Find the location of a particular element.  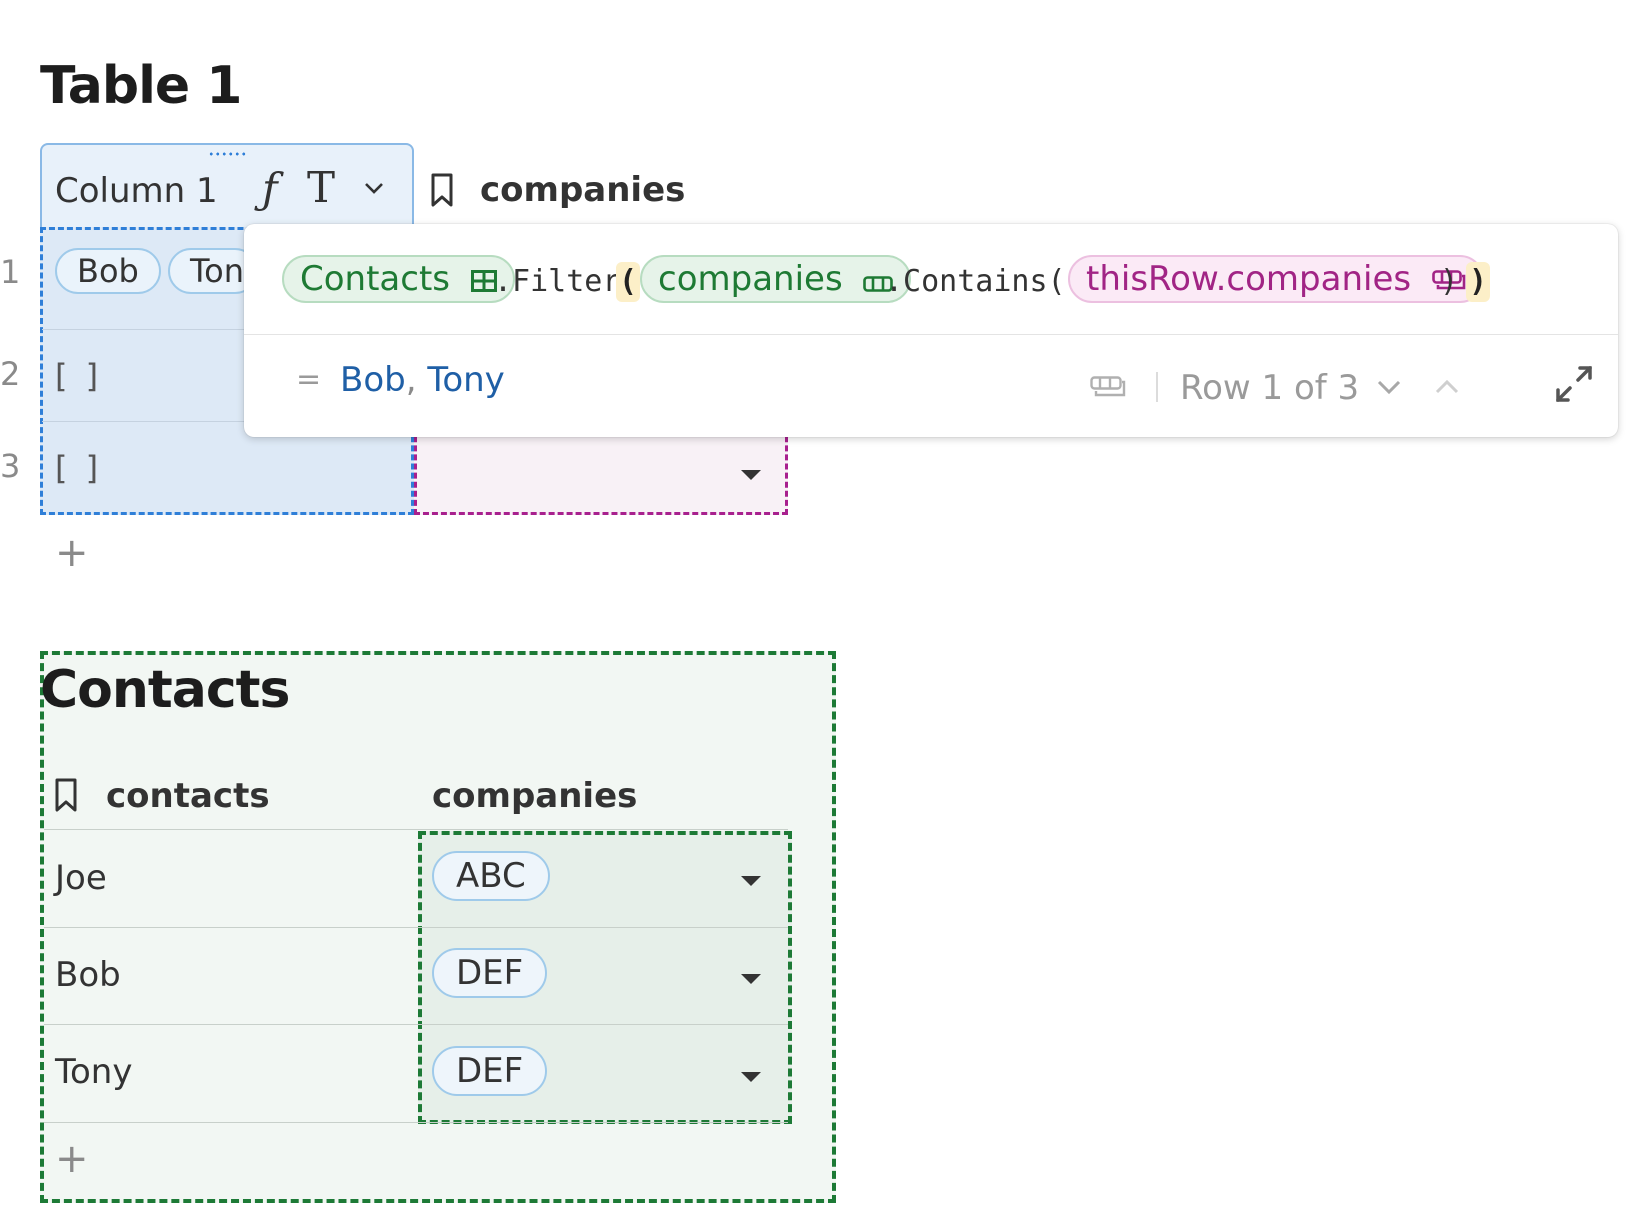

column1-header-label: Column 1 is located at coordinates (136, 191).